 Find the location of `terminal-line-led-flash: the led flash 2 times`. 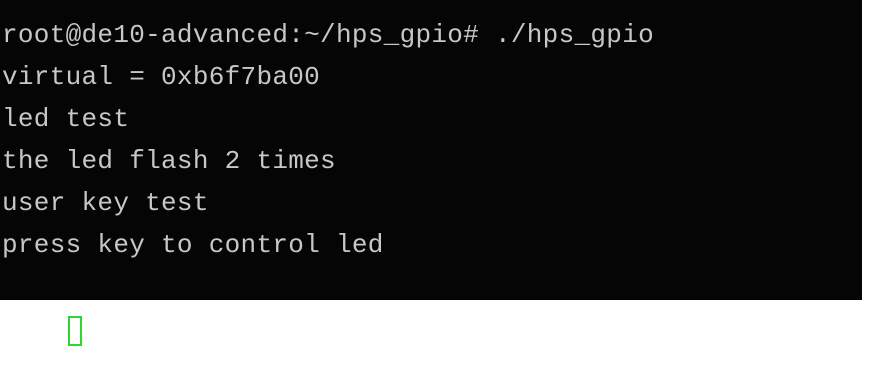

terminal-line-led-flash: the led flash 2 times is located at coordinates (169, 161).